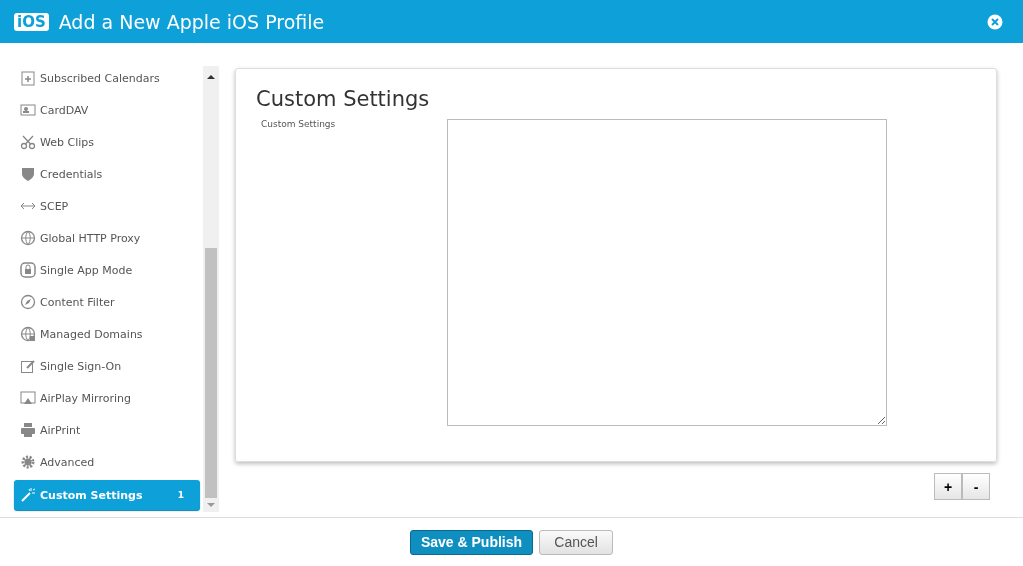 Image resolution: width=1023 pixels, height=566 pixels. Describe the element at coordinates (72, 174) in the screenshot. I see `sidebar-item-label: Credentials` at that location.